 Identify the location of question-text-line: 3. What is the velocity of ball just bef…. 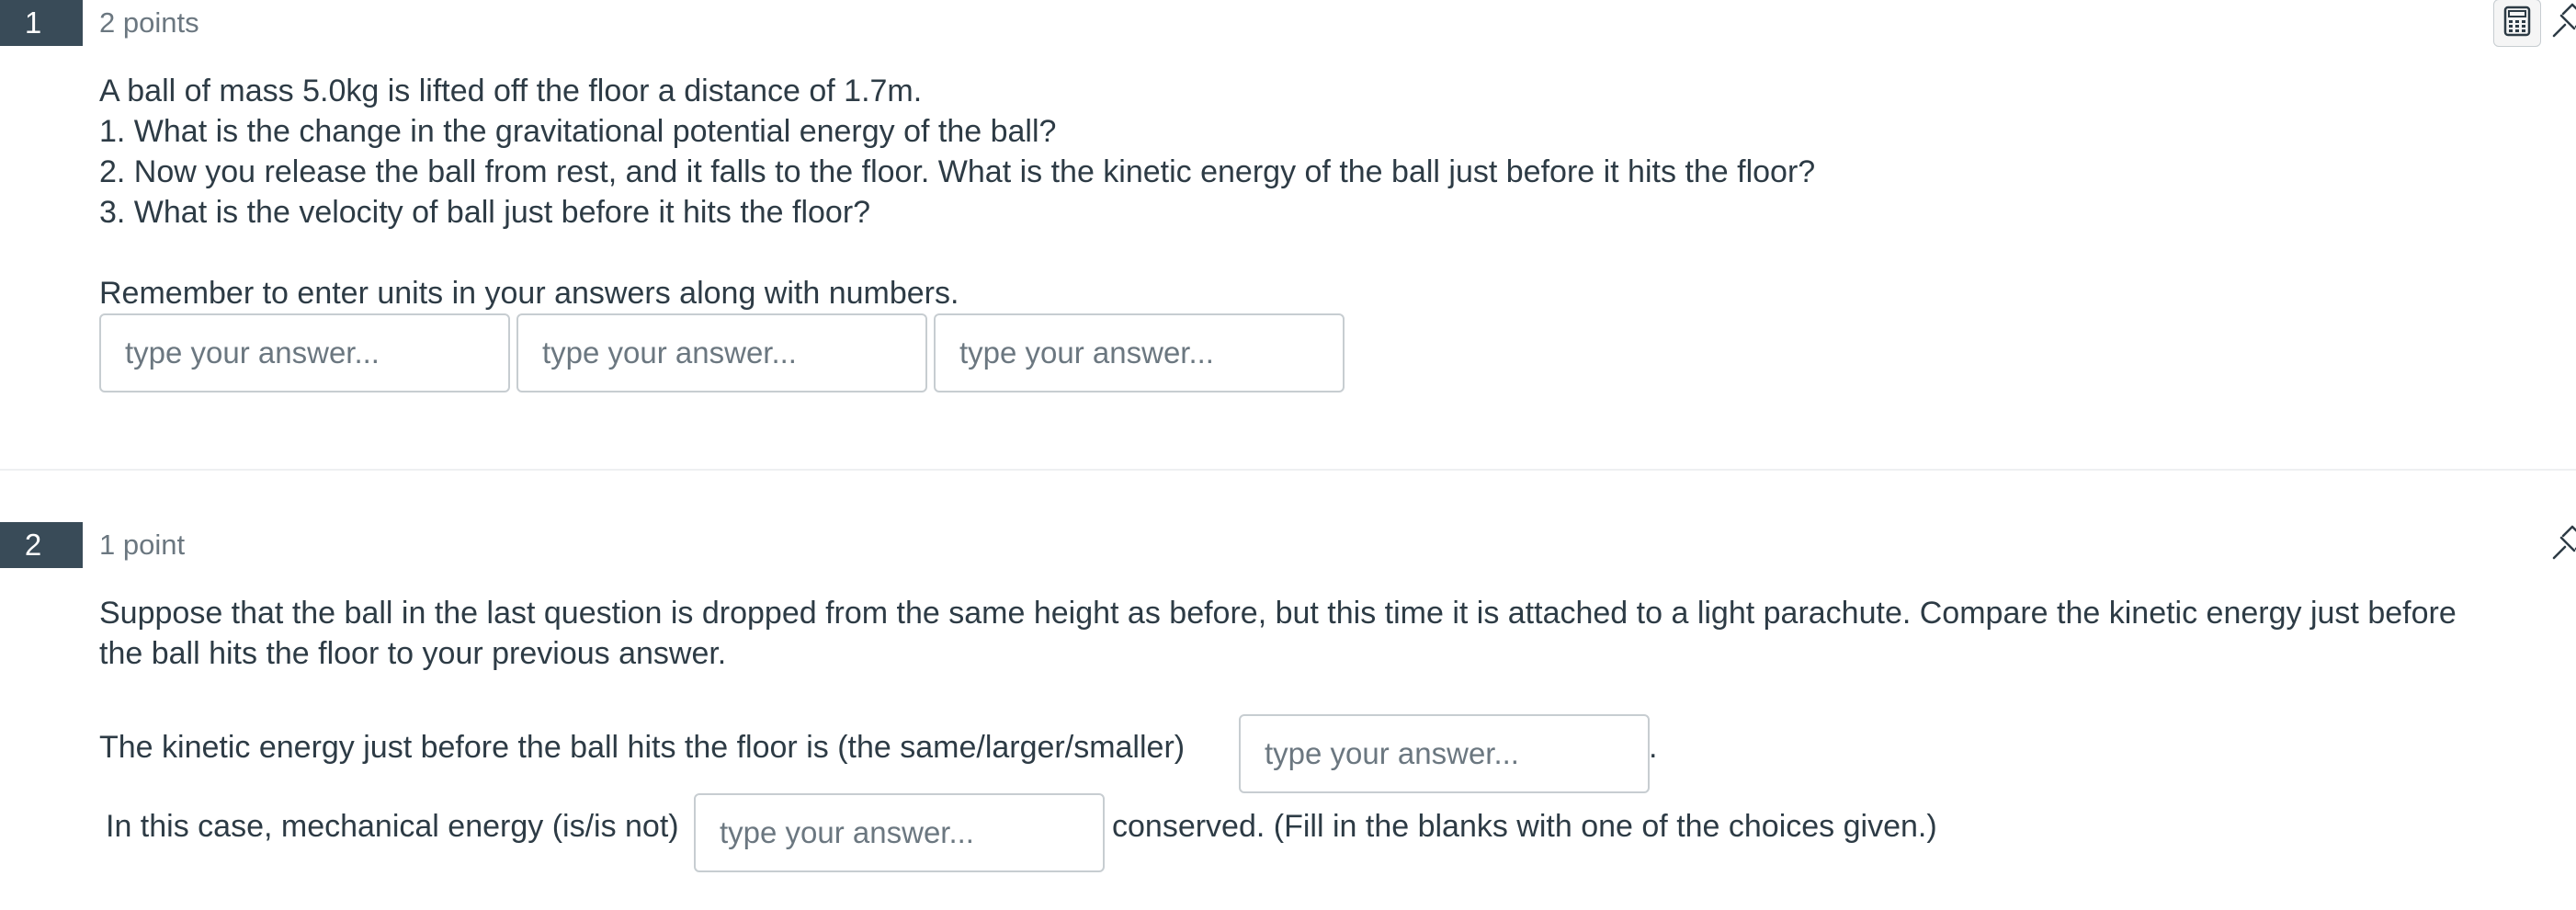
(485, 212).